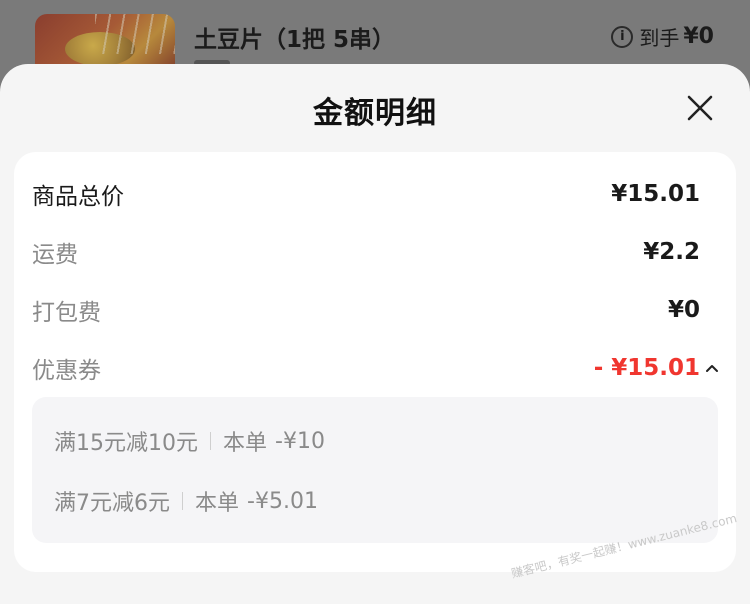  What do you see at coordinates (66, 371) in the screenshot?
I see `coupon-label: 优惠券` at bounding box center [66, 371].